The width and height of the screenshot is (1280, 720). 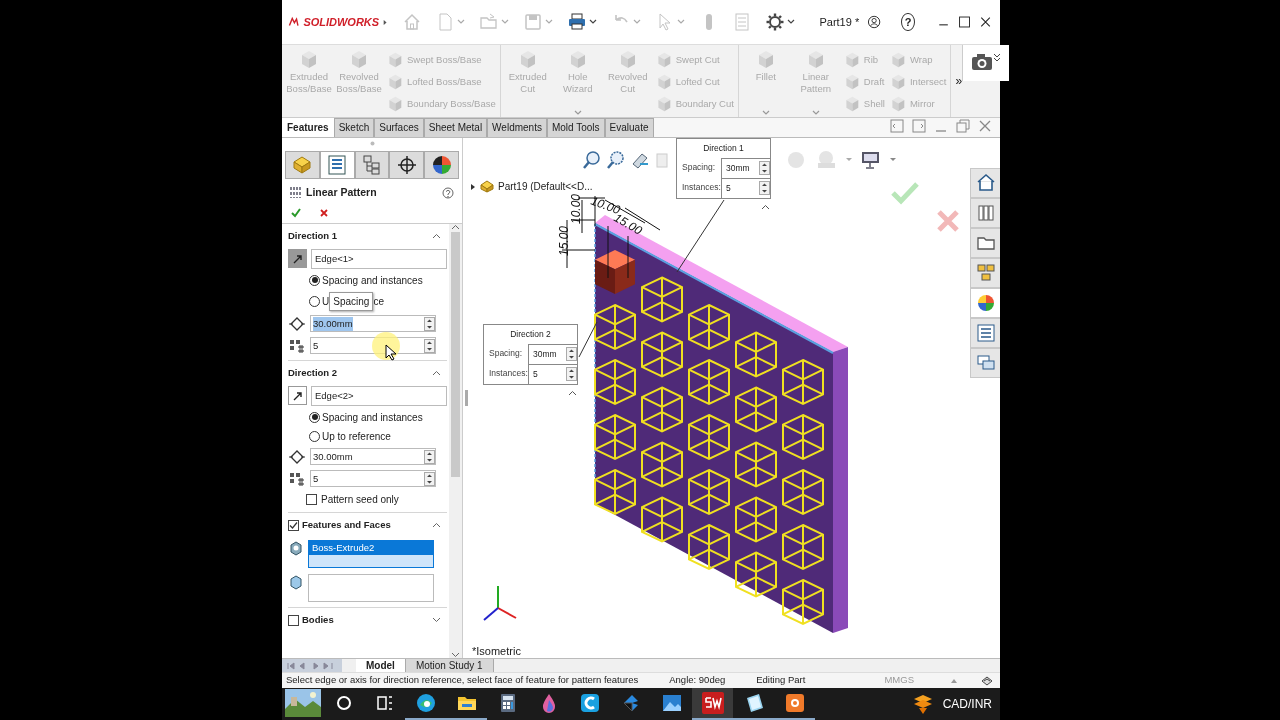 What do you see at coordinates (959, 81) in the screenshot?
I see `more-commands-button: »` at bounding box center [959, 81].